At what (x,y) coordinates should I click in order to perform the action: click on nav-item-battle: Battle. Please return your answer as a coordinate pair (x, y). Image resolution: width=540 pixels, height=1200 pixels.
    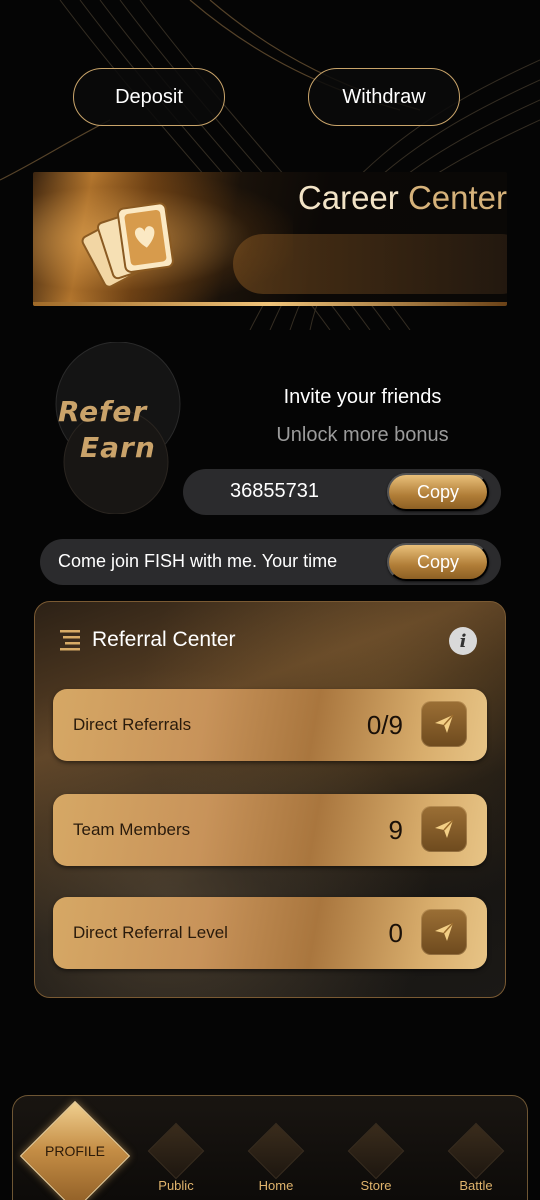
    Looking at the image, I should click on (476, 1148).